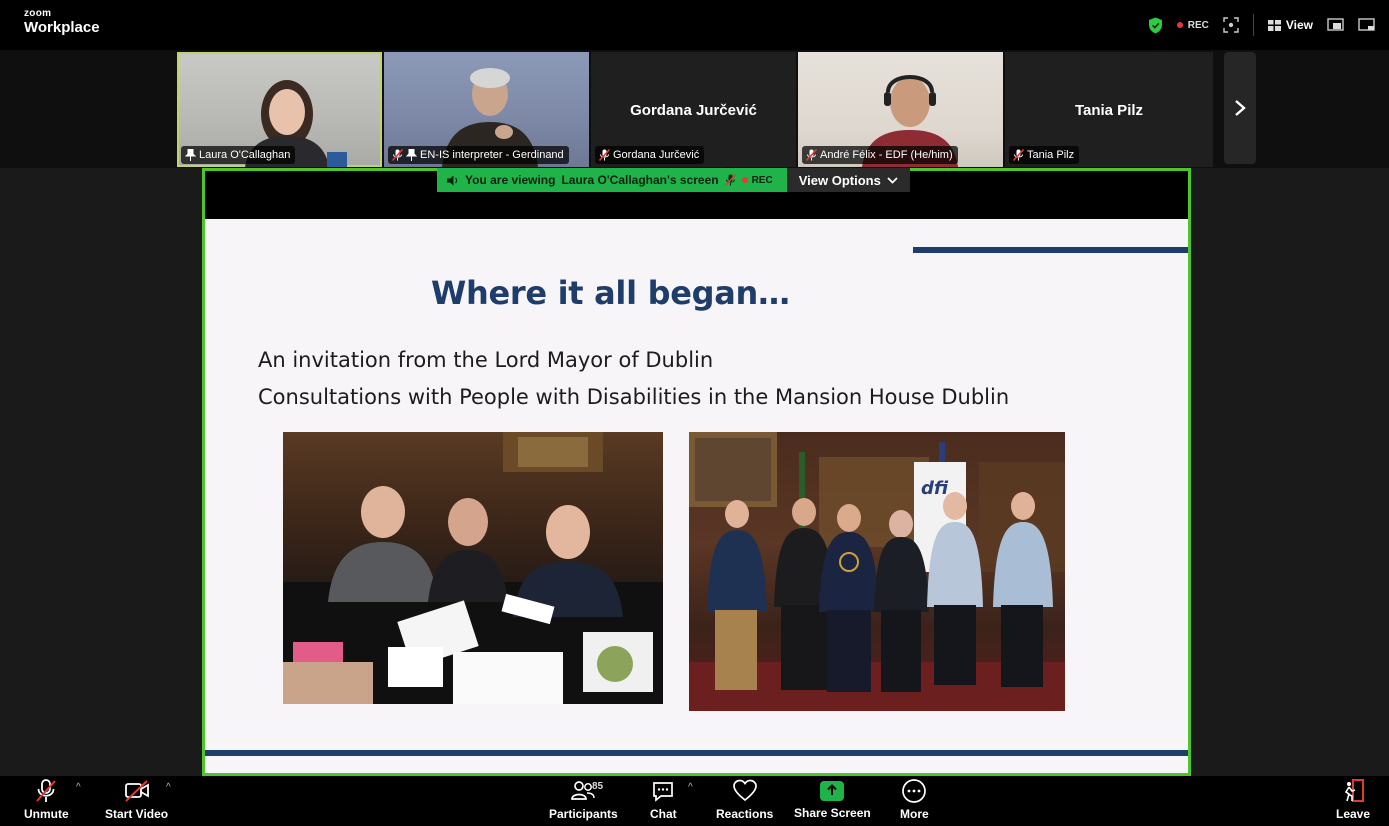 This screenshot has width=1389, height=826. What do you see at coordinates (663, 814) in the screenshot?
I see `chat-label: Chat` at bounding box center [663, 814].